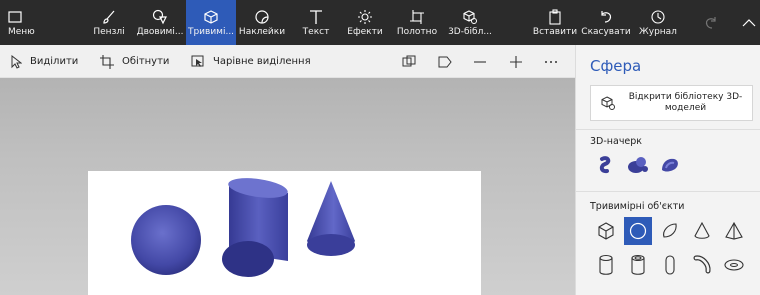  I want to click on tab-stickers-label: Наклейки, so click(262, 31).